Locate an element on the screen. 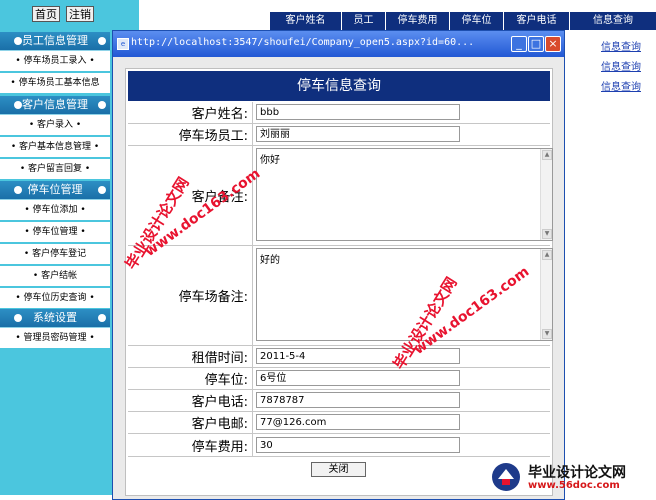  menu-header-parking: 停车位管理 is located at coordinates (55, 190).